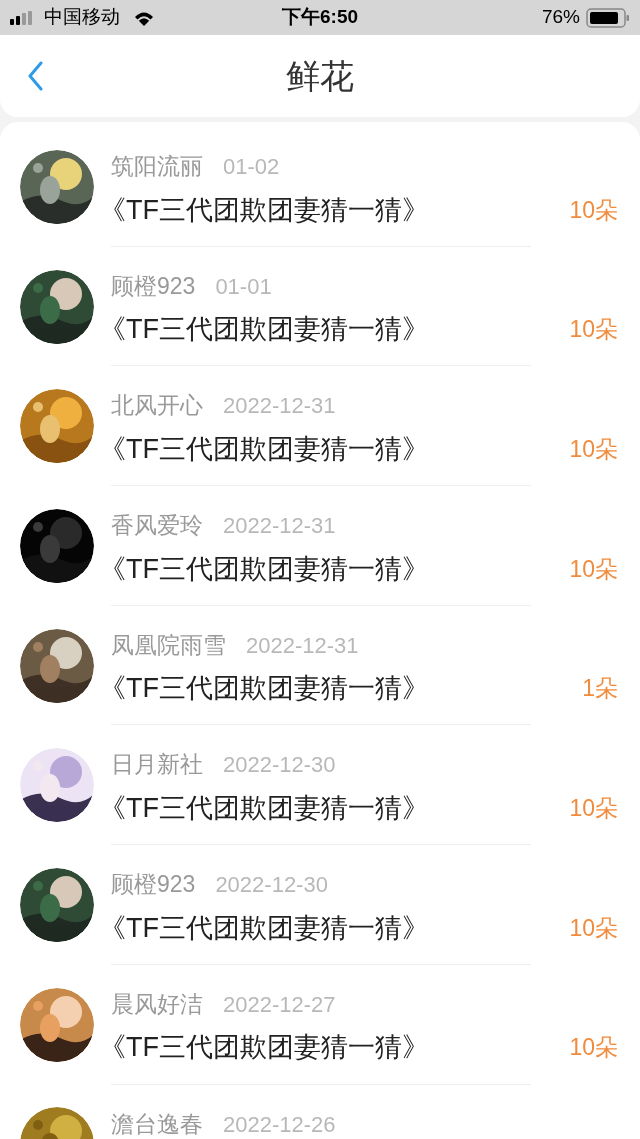 This screenshot has width=640, height=1139. What do you see at coordinates (35, 76) in the screenshot?
I see `back-icon` at bounding box center [35, 76].